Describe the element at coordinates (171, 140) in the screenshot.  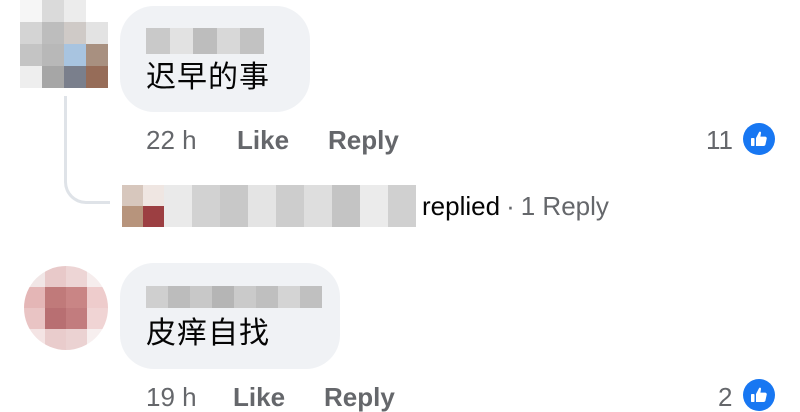
I see `comment-timestamp: 22 h` at that location.